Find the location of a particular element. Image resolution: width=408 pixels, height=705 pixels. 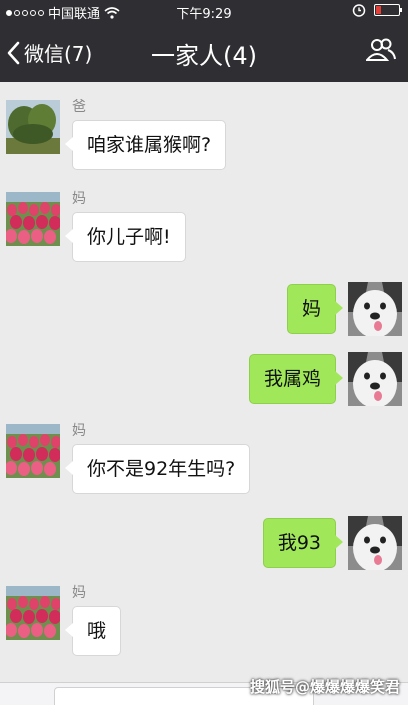

status-bar: 中国联通 下午9:29 is located at coordinates (204, 11).